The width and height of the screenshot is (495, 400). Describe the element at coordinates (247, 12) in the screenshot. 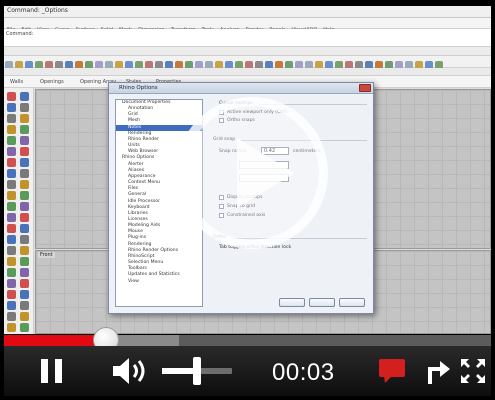

I see `app-titlebar: Command: _Options` at that location.